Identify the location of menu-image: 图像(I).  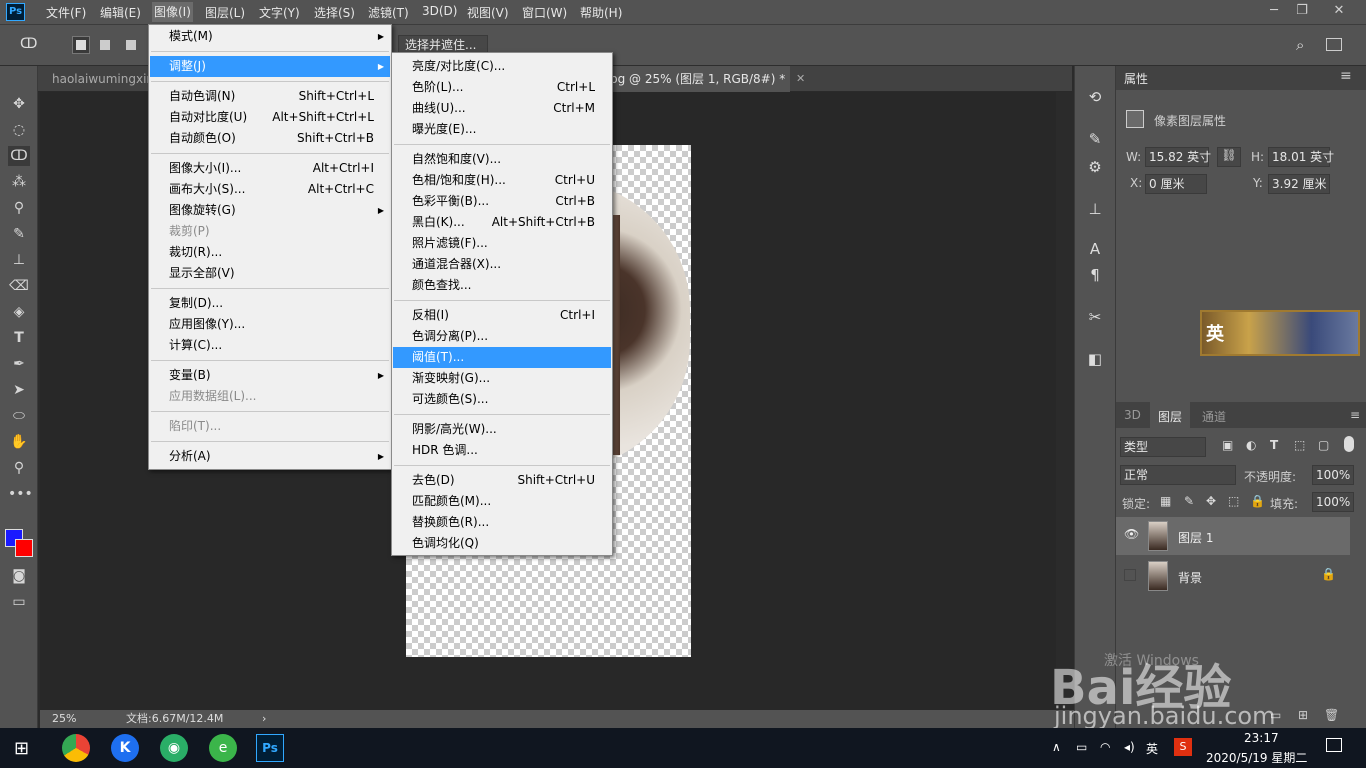
(172, 12).